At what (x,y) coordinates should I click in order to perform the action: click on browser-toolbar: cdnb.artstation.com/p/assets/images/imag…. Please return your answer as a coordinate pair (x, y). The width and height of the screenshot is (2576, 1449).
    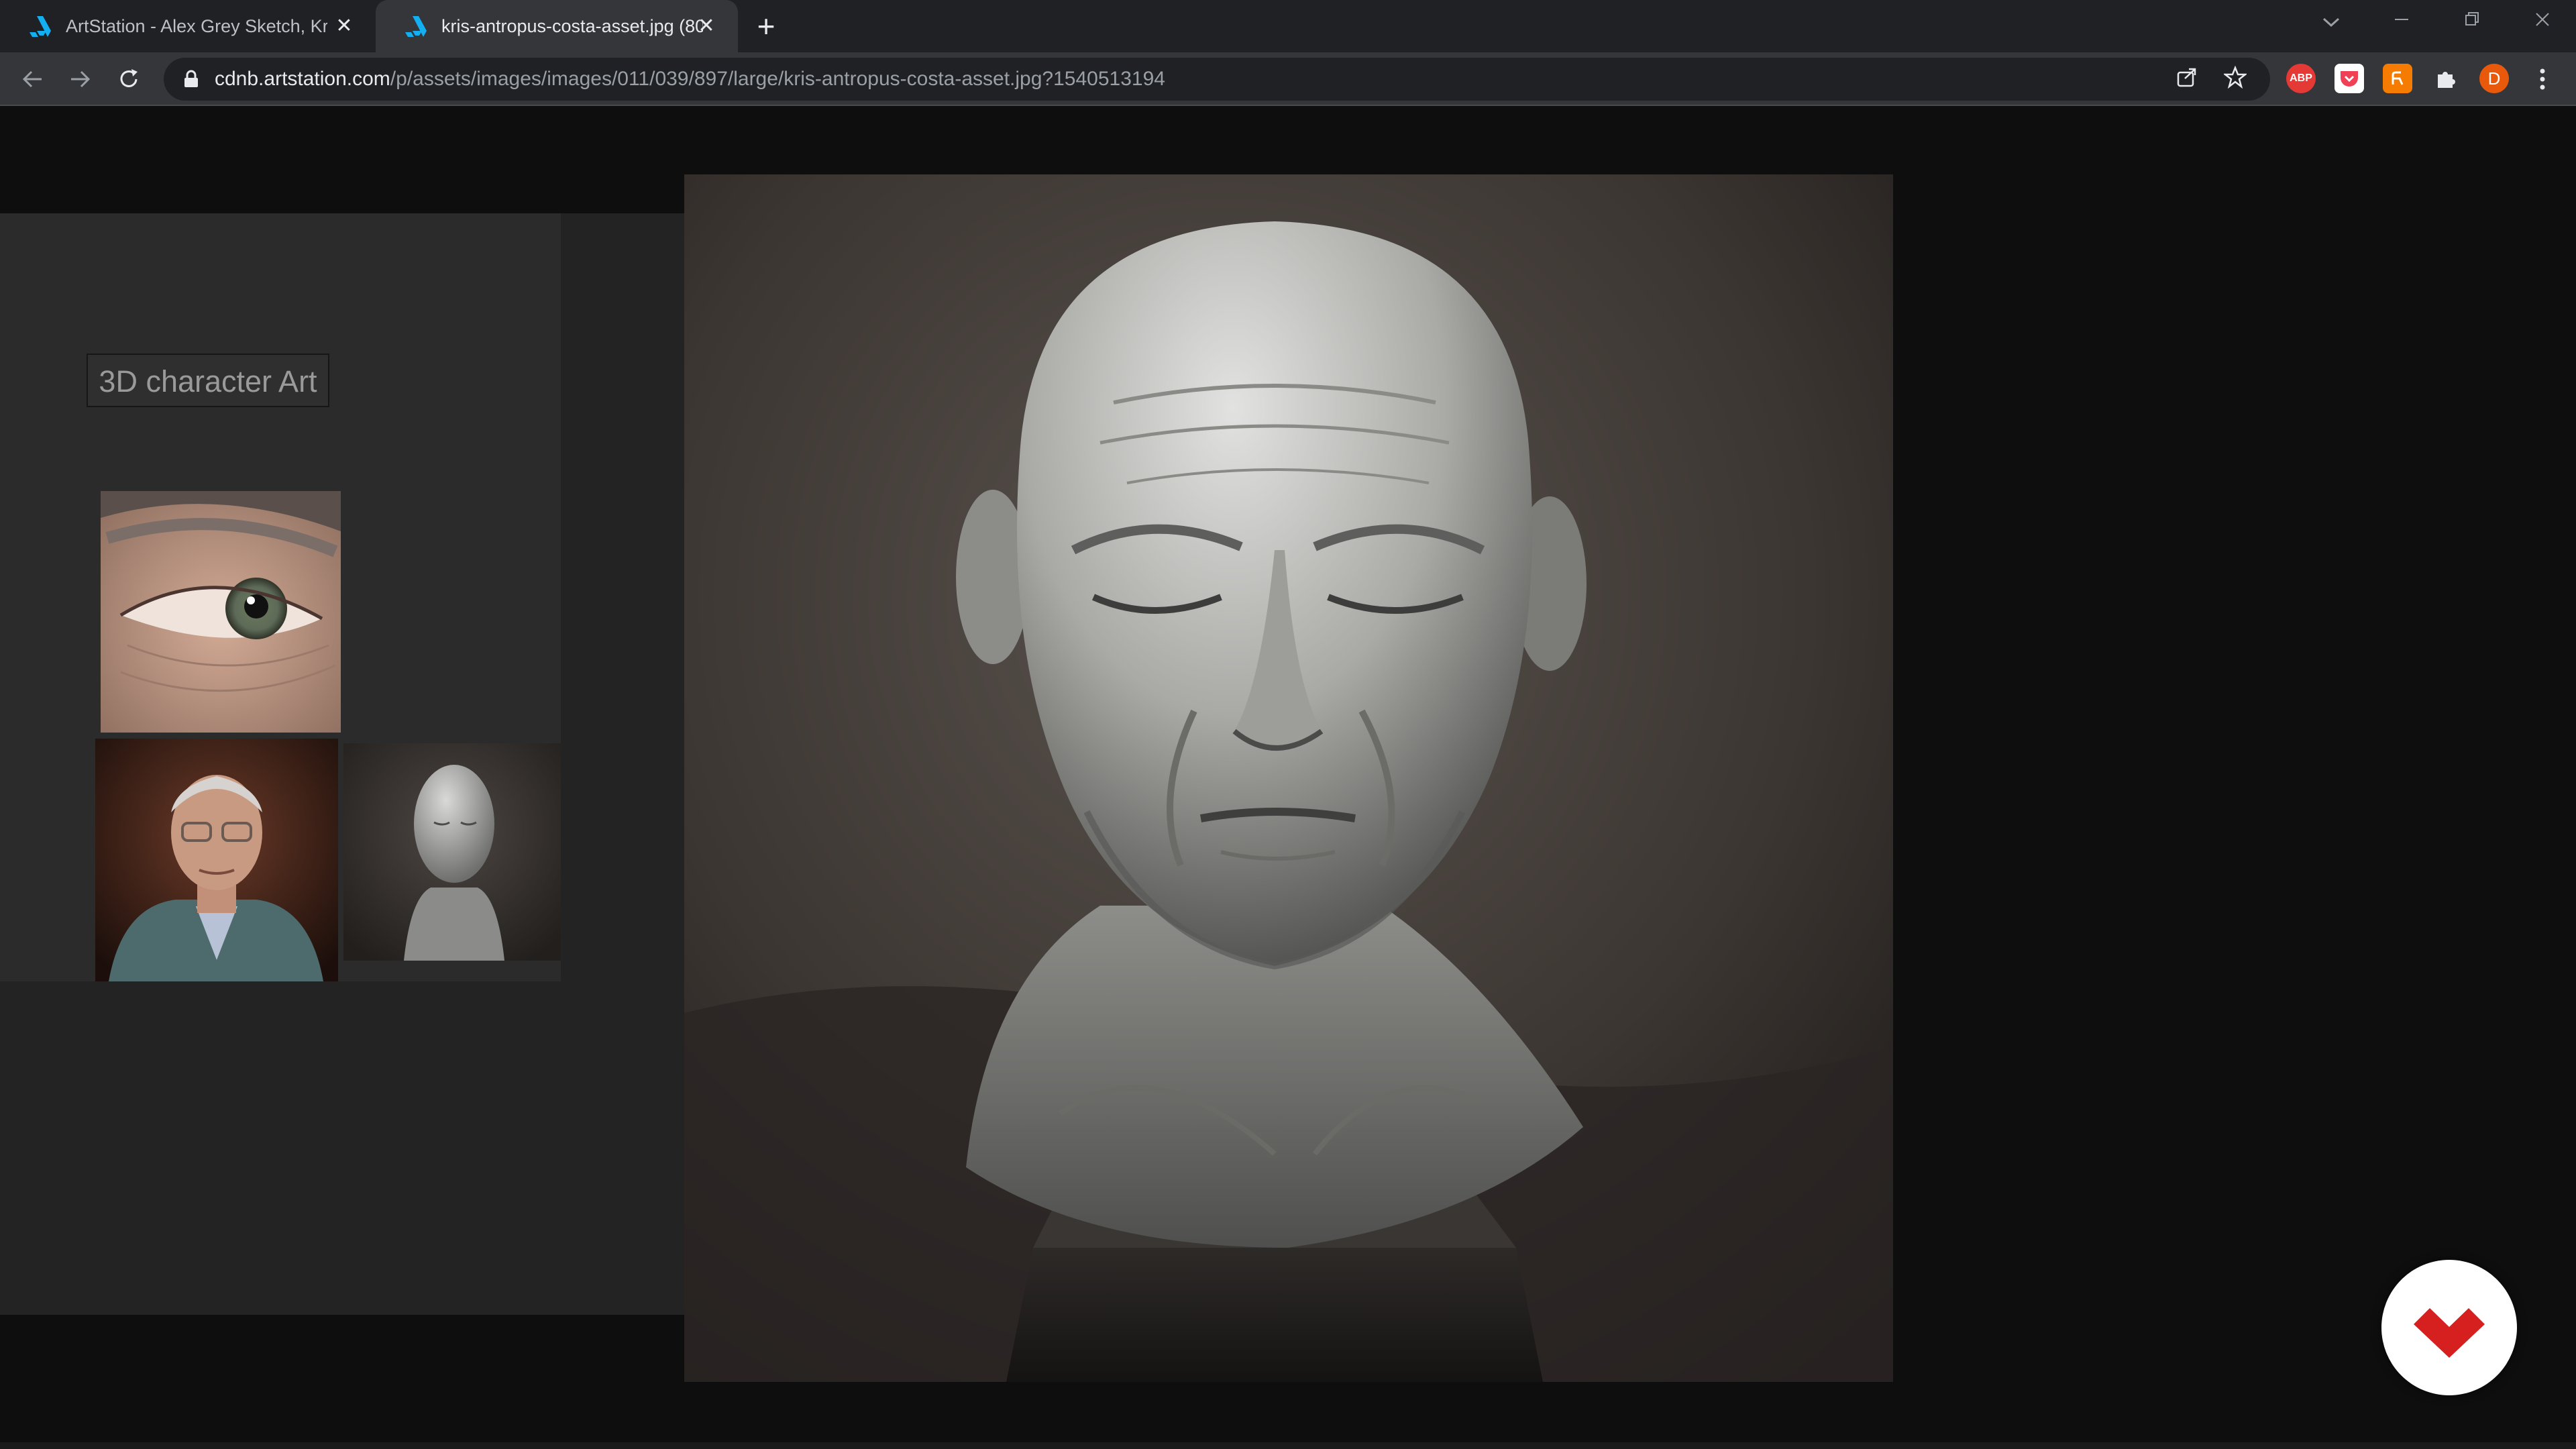
    Looking at the image, I should click on (1288, 79).